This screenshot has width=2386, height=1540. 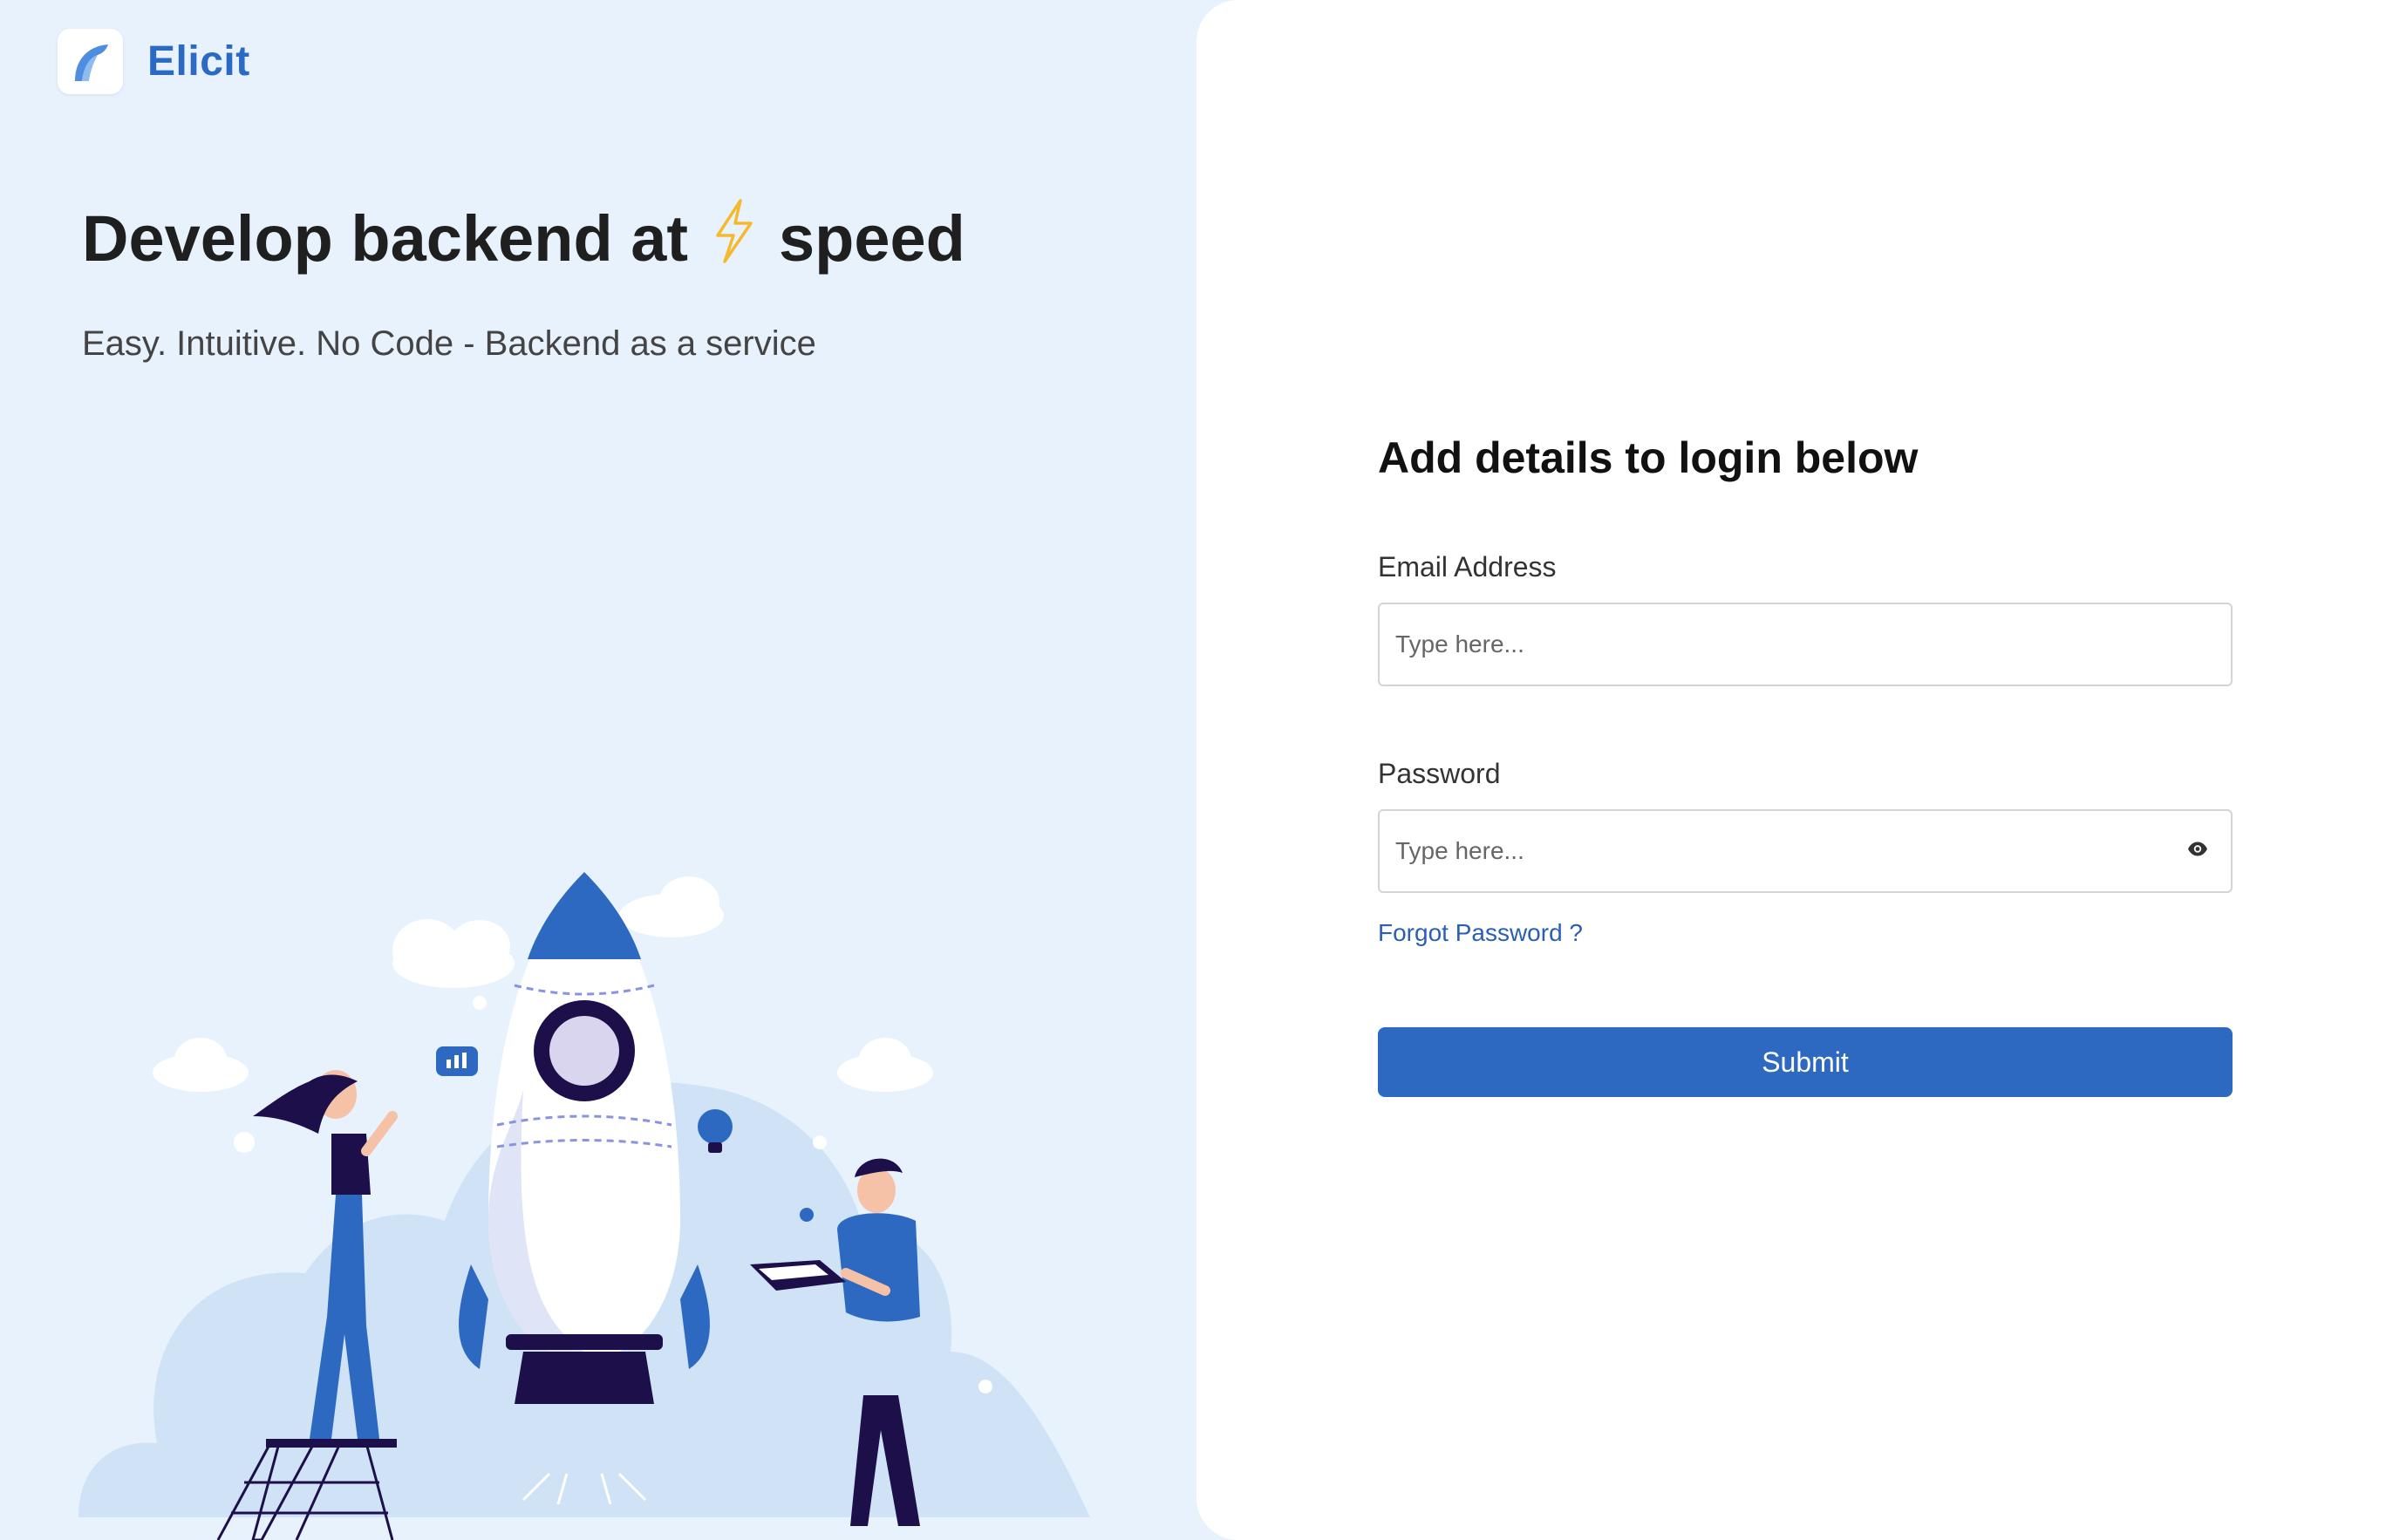 I want to click on email-field-wrapper, so click(x=1805, y=645).